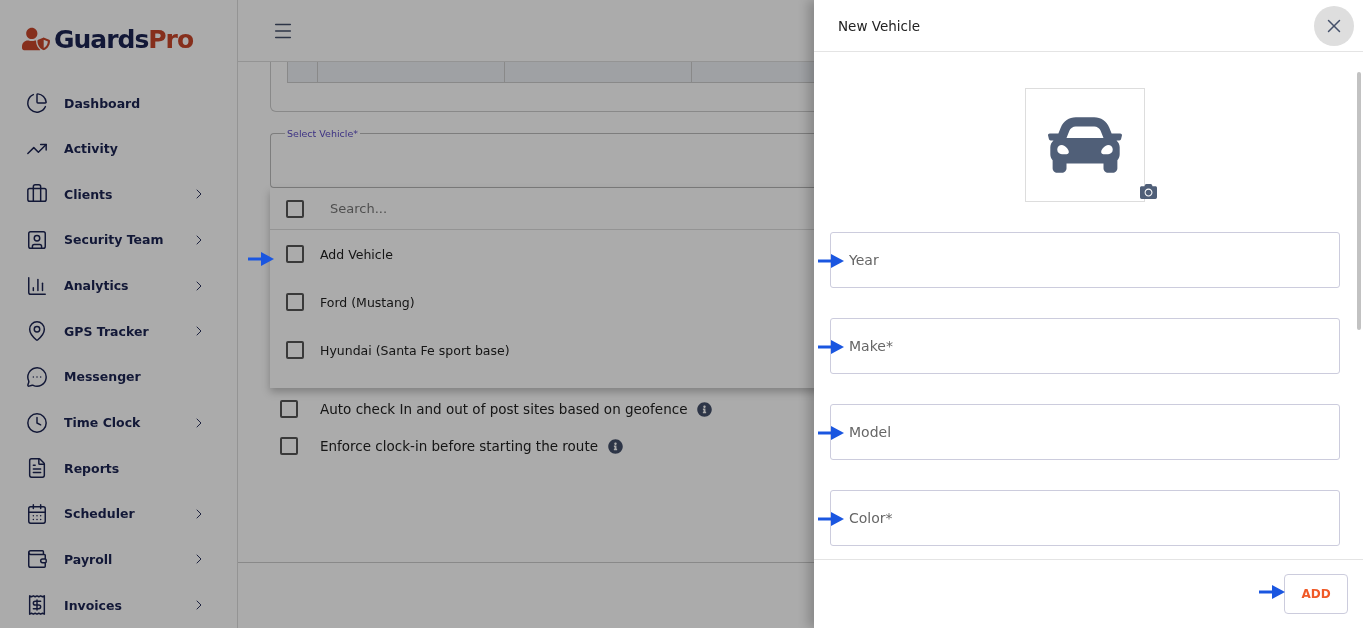 This screenshot has height=628, width=1363. I want to click on input-field: Year, so click(1085, 260).